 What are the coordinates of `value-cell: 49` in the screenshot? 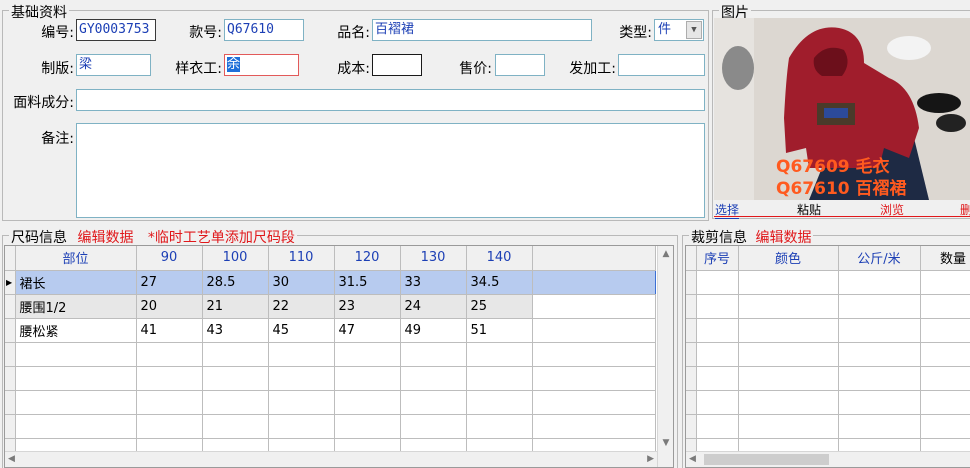 It's located at (433, 330).